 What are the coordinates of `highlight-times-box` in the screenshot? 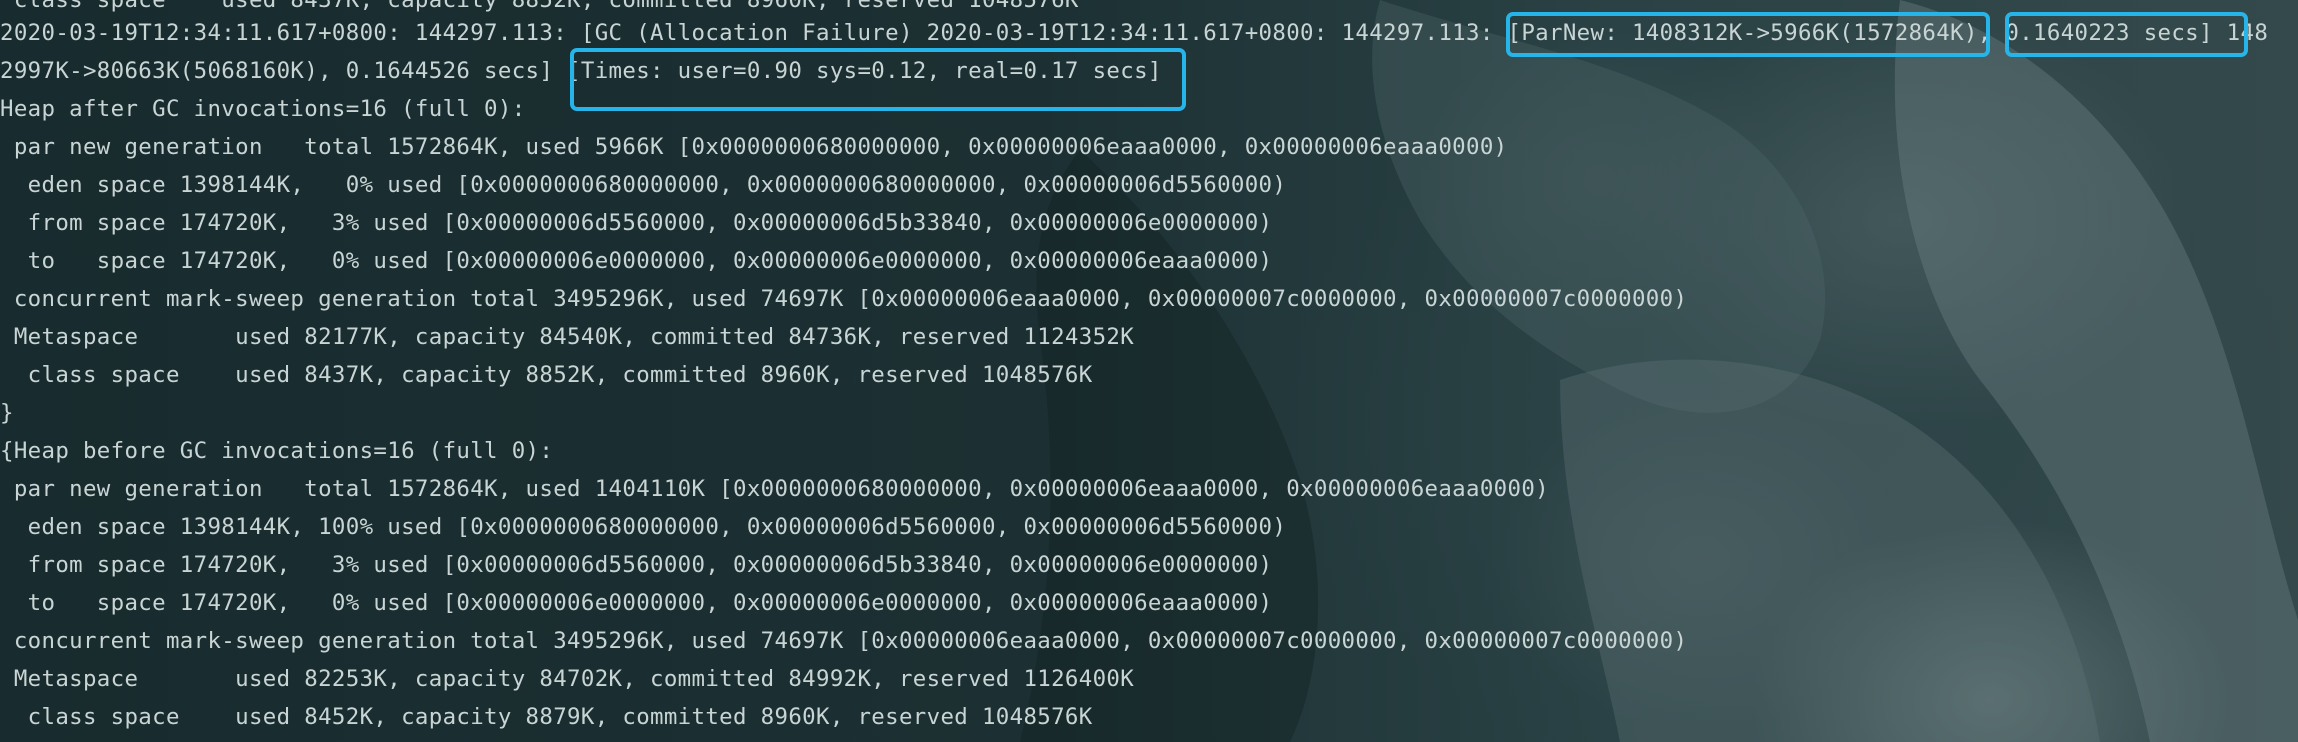 It's located at (878, 79).